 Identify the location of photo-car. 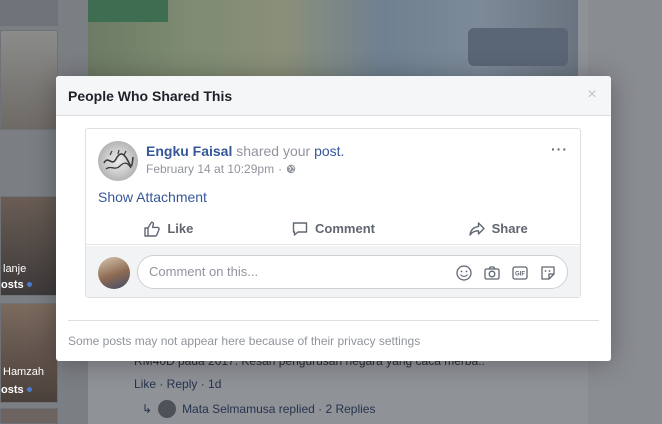
(518, 47).